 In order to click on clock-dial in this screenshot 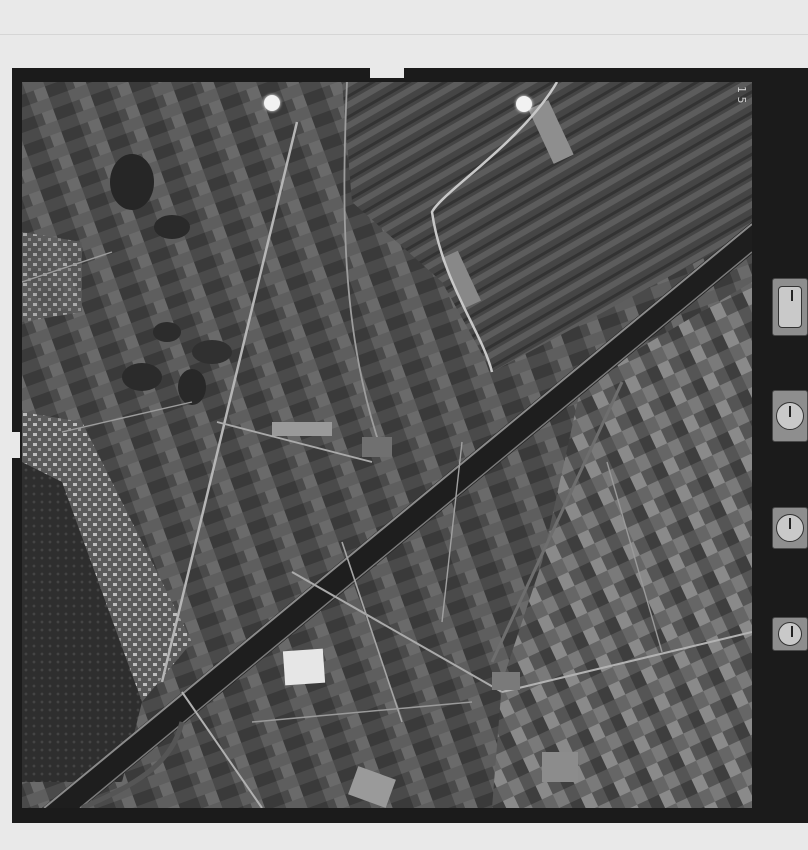, I will do `click(790, 528)`.